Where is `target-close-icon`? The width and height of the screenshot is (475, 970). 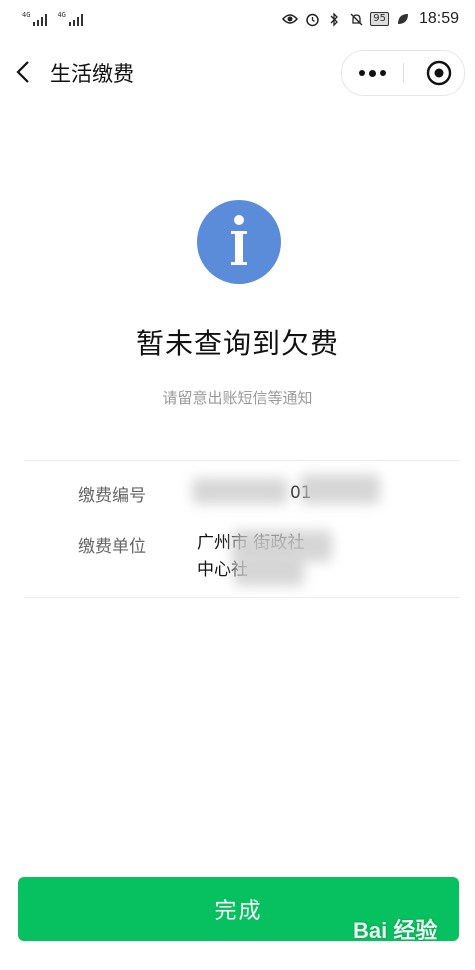
target-close-icon is located at coordinates (439, 73).